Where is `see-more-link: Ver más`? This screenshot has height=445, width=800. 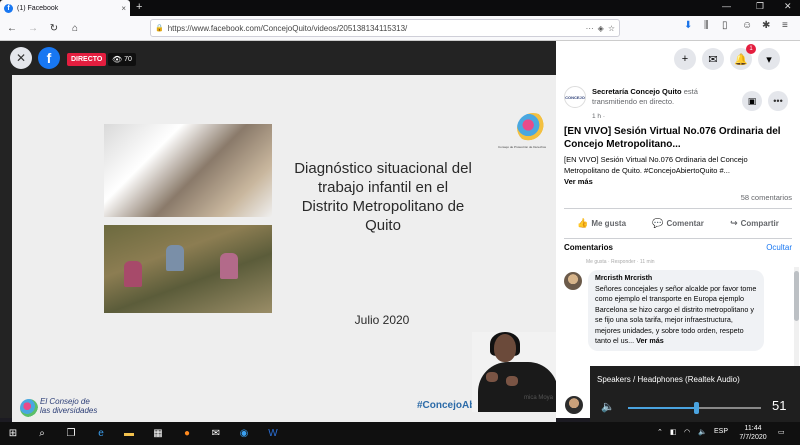
see-more-link: Ver más is located at coordinates (578, 181).